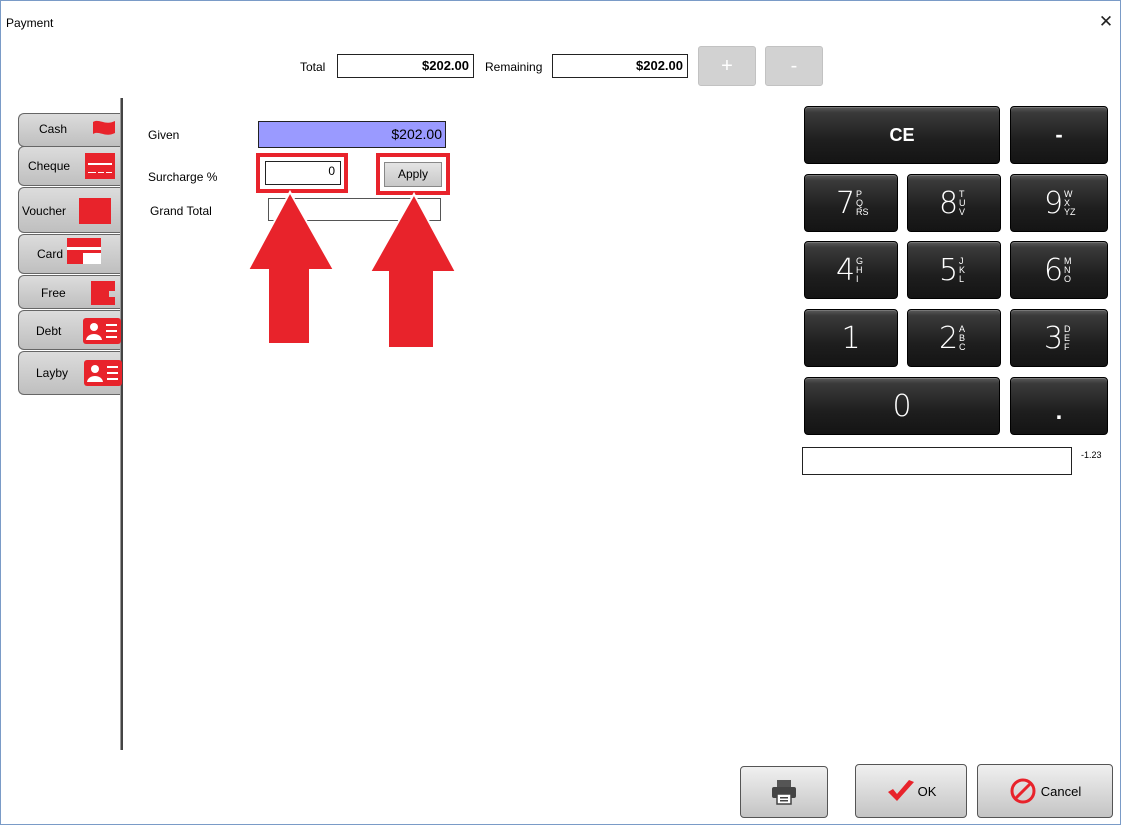 This screenshot has height=825, width=1121. I want to click on total-label: Total, so click(313, 67).